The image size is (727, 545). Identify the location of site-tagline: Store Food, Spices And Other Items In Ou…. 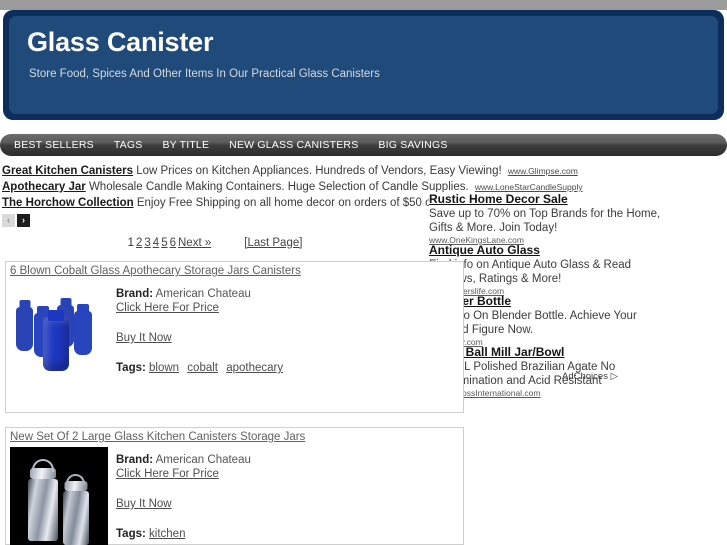
(204, 73).